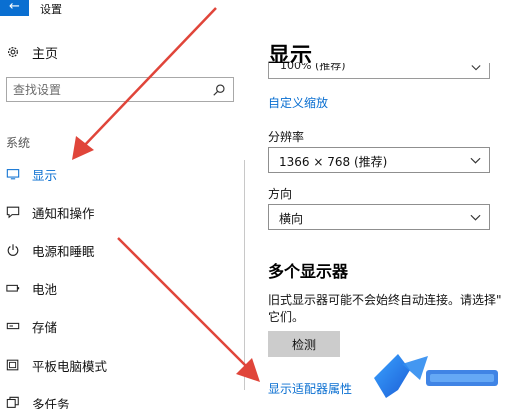  I want to click on back-button: ←, so click(14, 8).